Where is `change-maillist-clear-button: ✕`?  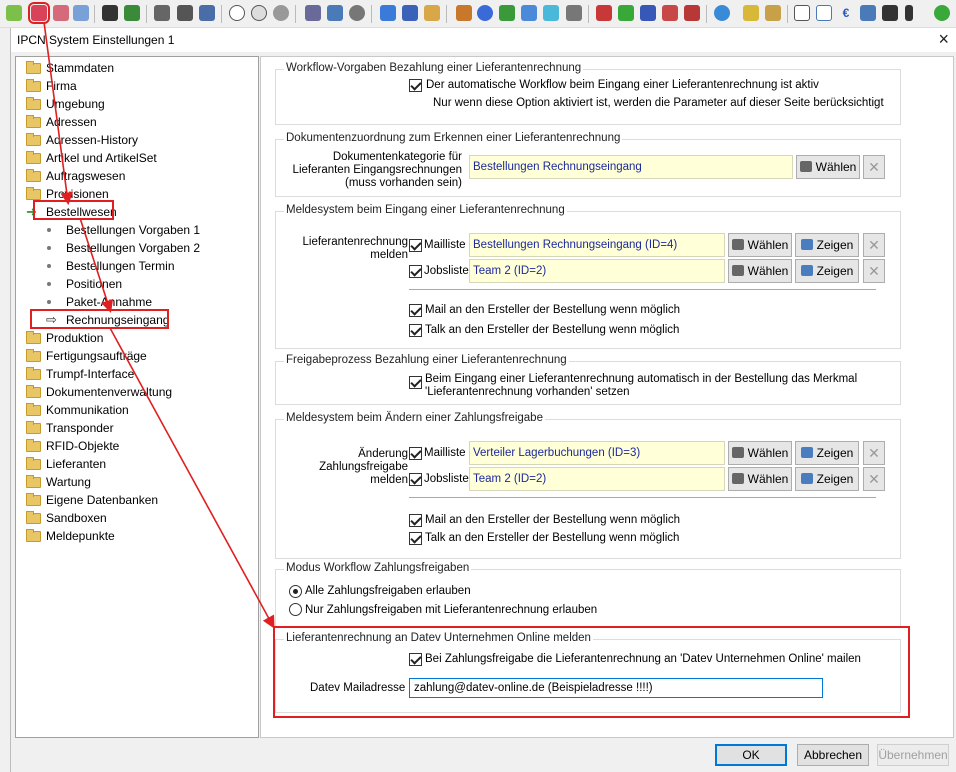 change-maillist-clear-button: ✕ is located at coordinates (874, 453).